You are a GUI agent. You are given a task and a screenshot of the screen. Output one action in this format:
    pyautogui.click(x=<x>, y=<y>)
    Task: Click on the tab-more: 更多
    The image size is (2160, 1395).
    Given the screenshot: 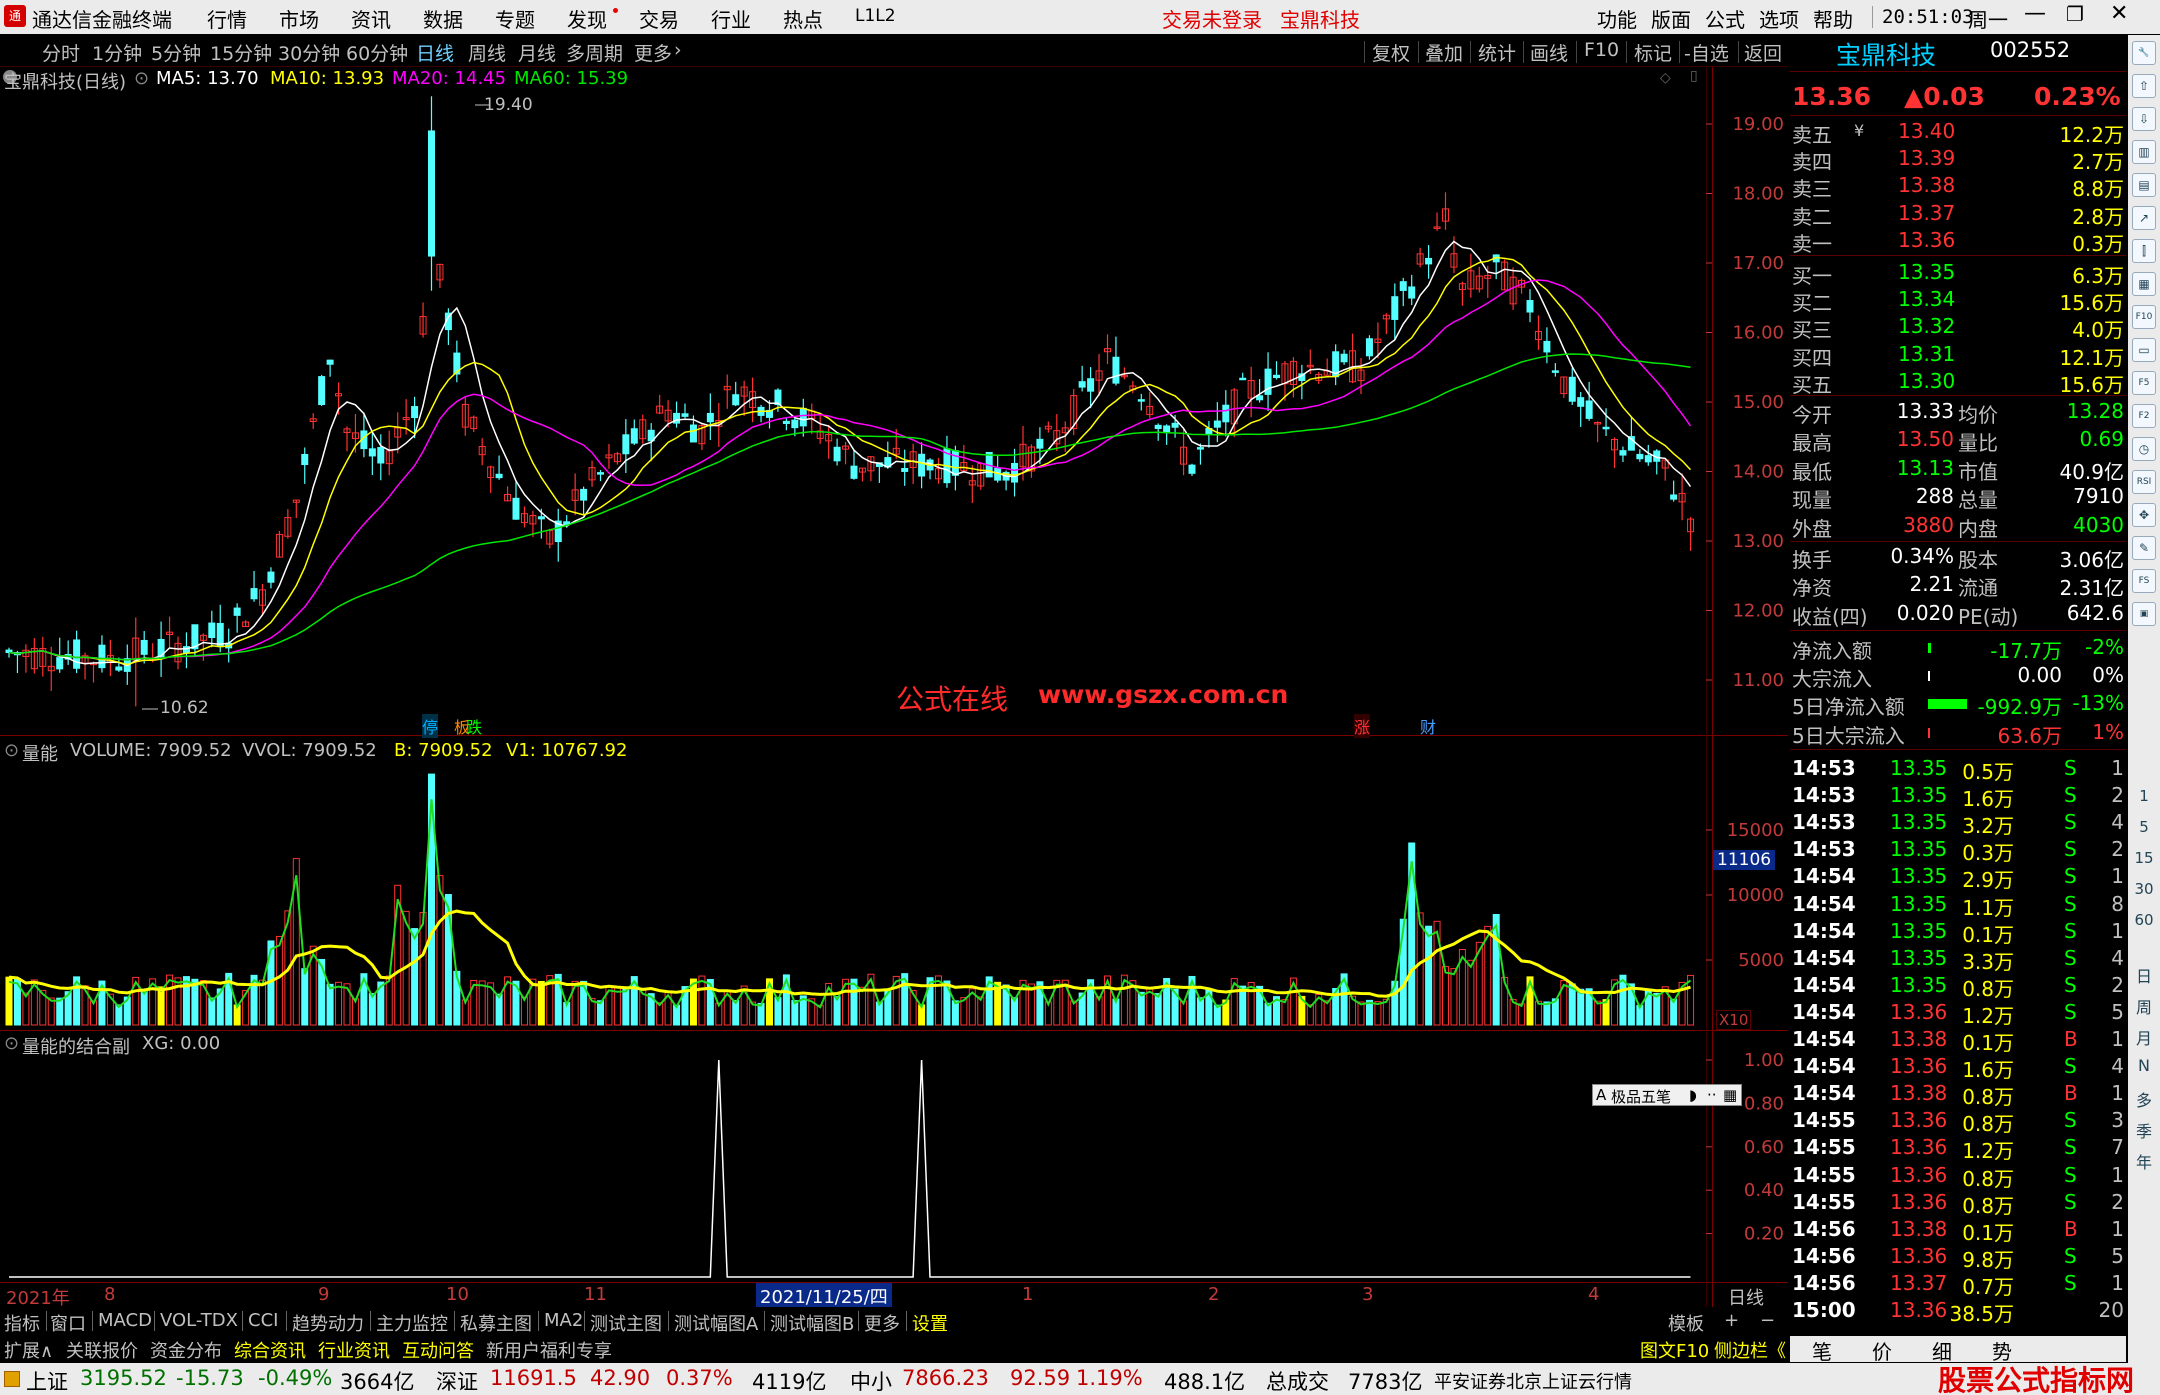 What is the action you would take?
    pyautogui.click(x=882, y=1323)
    